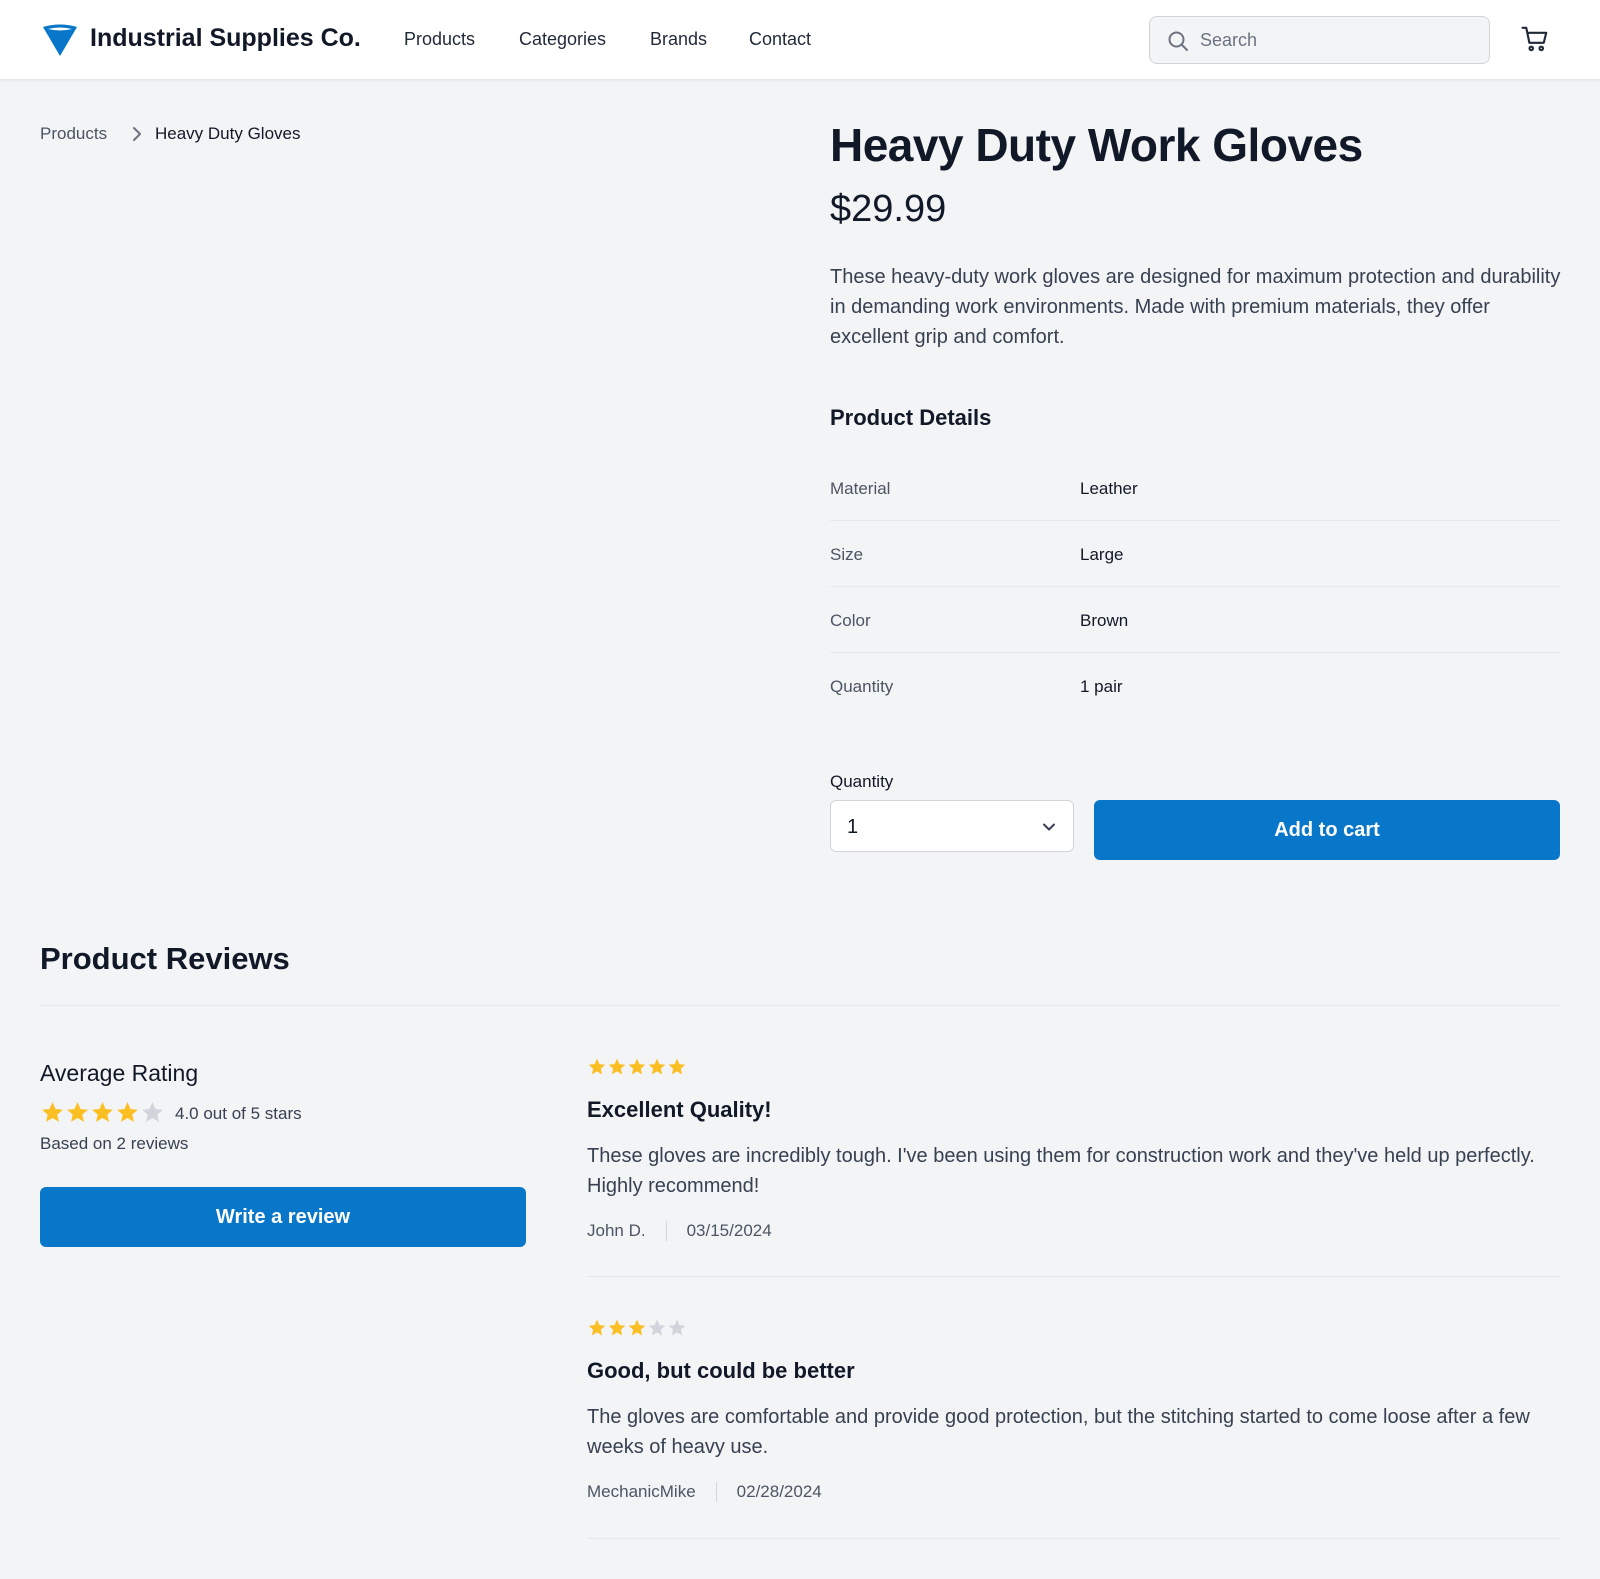 This screenshot has height=1579, width=1600. What do you see at coordinates (780, 39) in the screenshot?
I see `nav-contact: Contact` at bounding box center [780, 39].